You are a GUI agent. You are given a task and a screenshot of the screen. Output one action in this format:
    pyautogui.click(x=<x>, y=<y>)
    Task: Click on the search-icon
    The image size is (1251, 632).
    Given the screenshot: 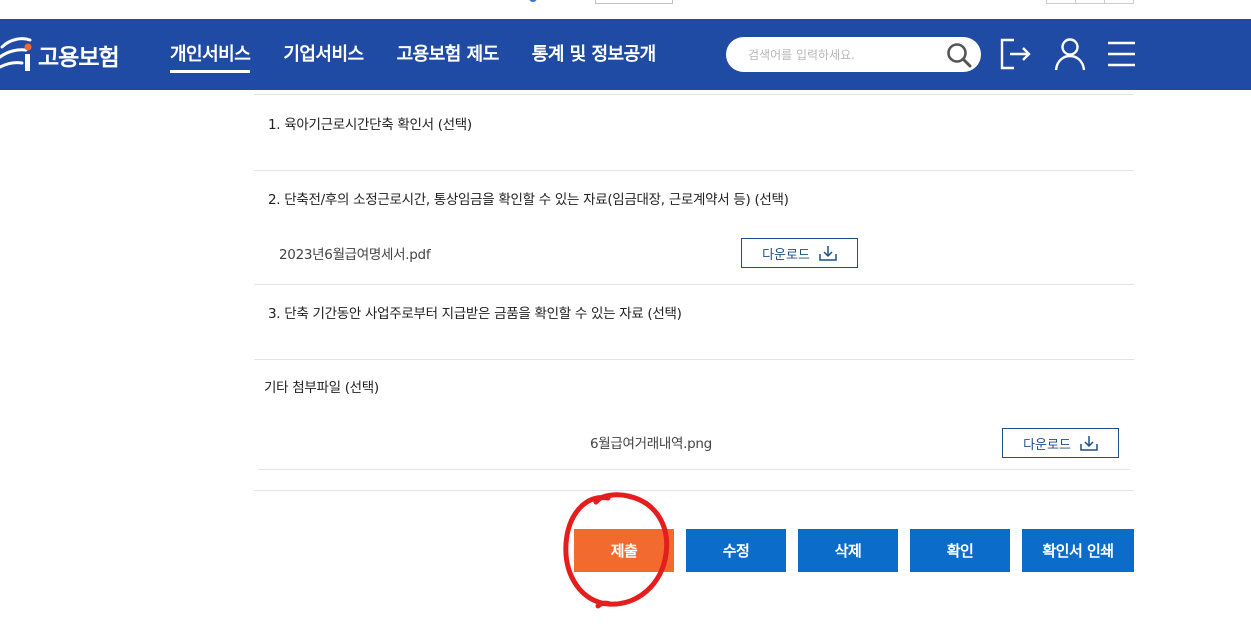 What is the action you would take?
    pyautogui.click(x=959, y=55)
    